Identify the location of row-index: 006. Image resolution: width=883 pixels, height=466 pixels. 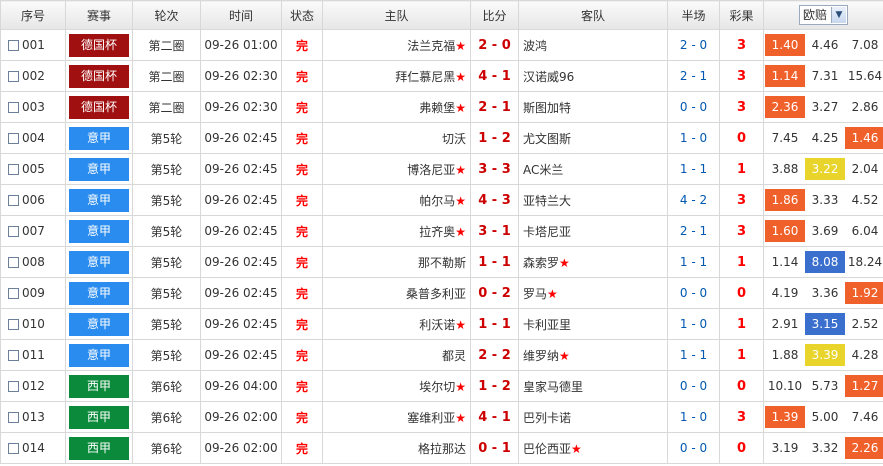
(33, 200).